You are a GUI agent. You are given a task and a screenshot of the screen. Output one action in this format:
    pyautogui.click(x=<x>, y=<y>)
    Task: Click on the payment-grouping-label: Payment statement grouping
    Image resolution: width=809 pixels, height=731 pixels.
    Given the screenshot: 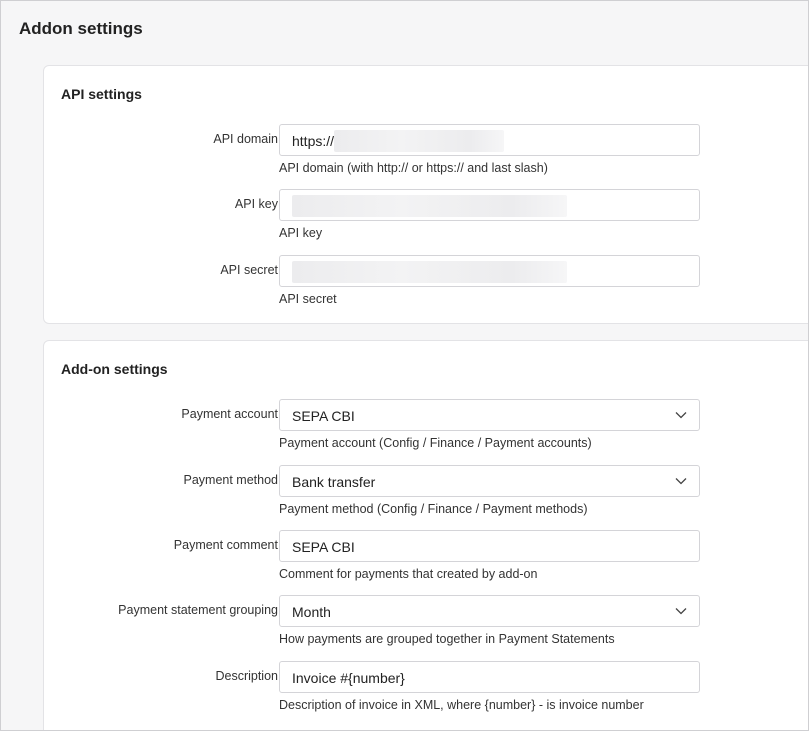 What is the action you would take?
    pyautogui.click(x=198, y=610)
    